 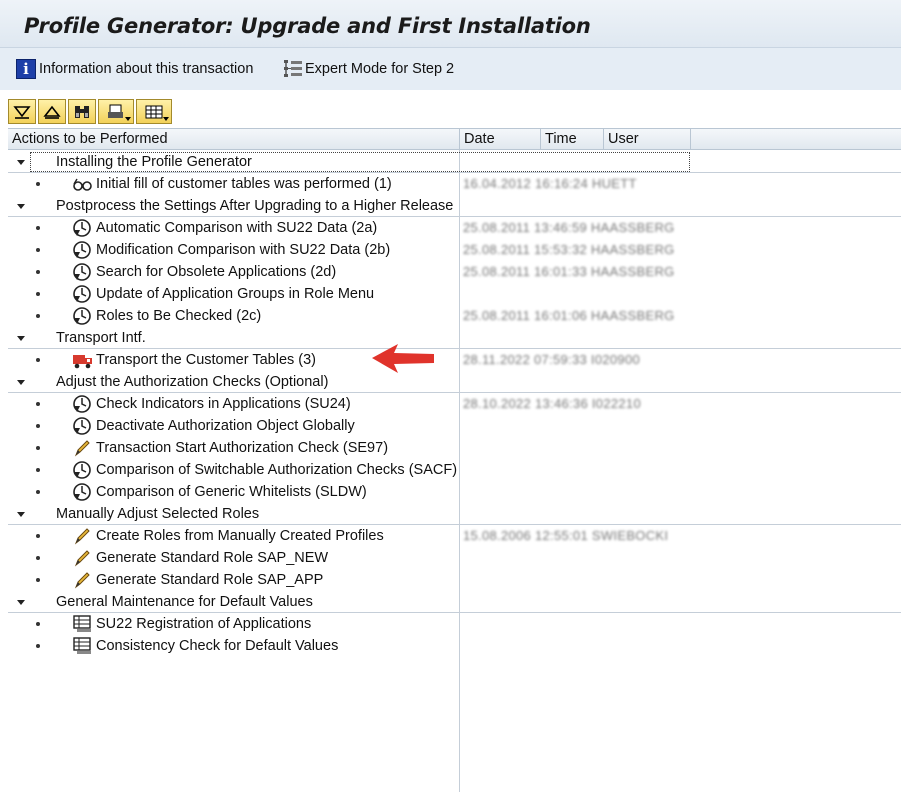 I want to click on column-header-user: User, so click(x=647, y=139).